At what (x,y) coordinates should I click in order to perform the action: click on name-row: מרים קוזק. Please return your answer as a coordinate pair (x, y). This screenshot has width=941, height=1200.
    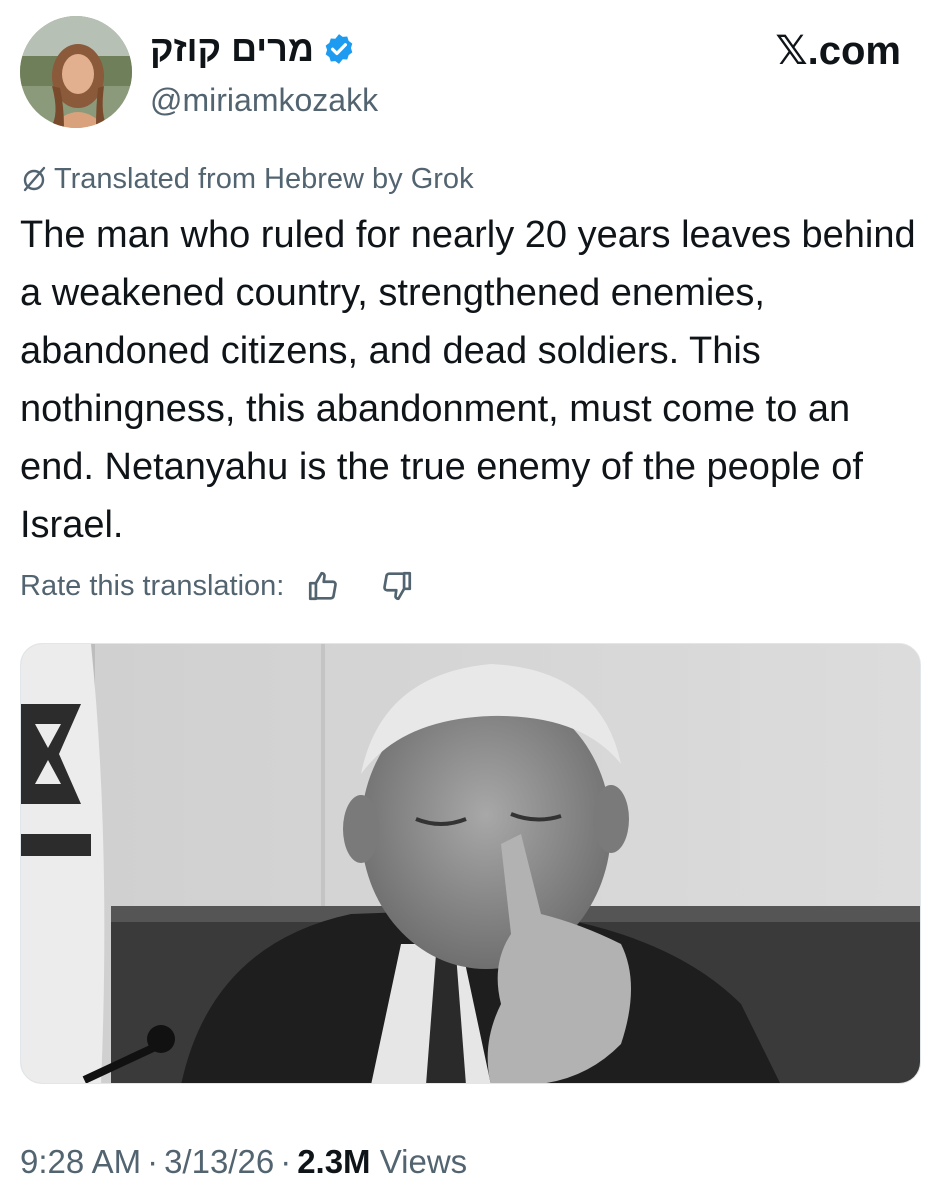
    Looking at the image, I should click on (264, 49).